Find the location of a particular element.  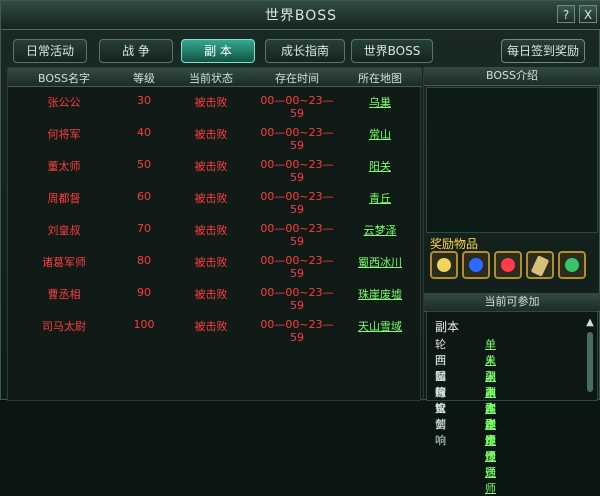

green-item-icon is located at coordinates (572, 265).